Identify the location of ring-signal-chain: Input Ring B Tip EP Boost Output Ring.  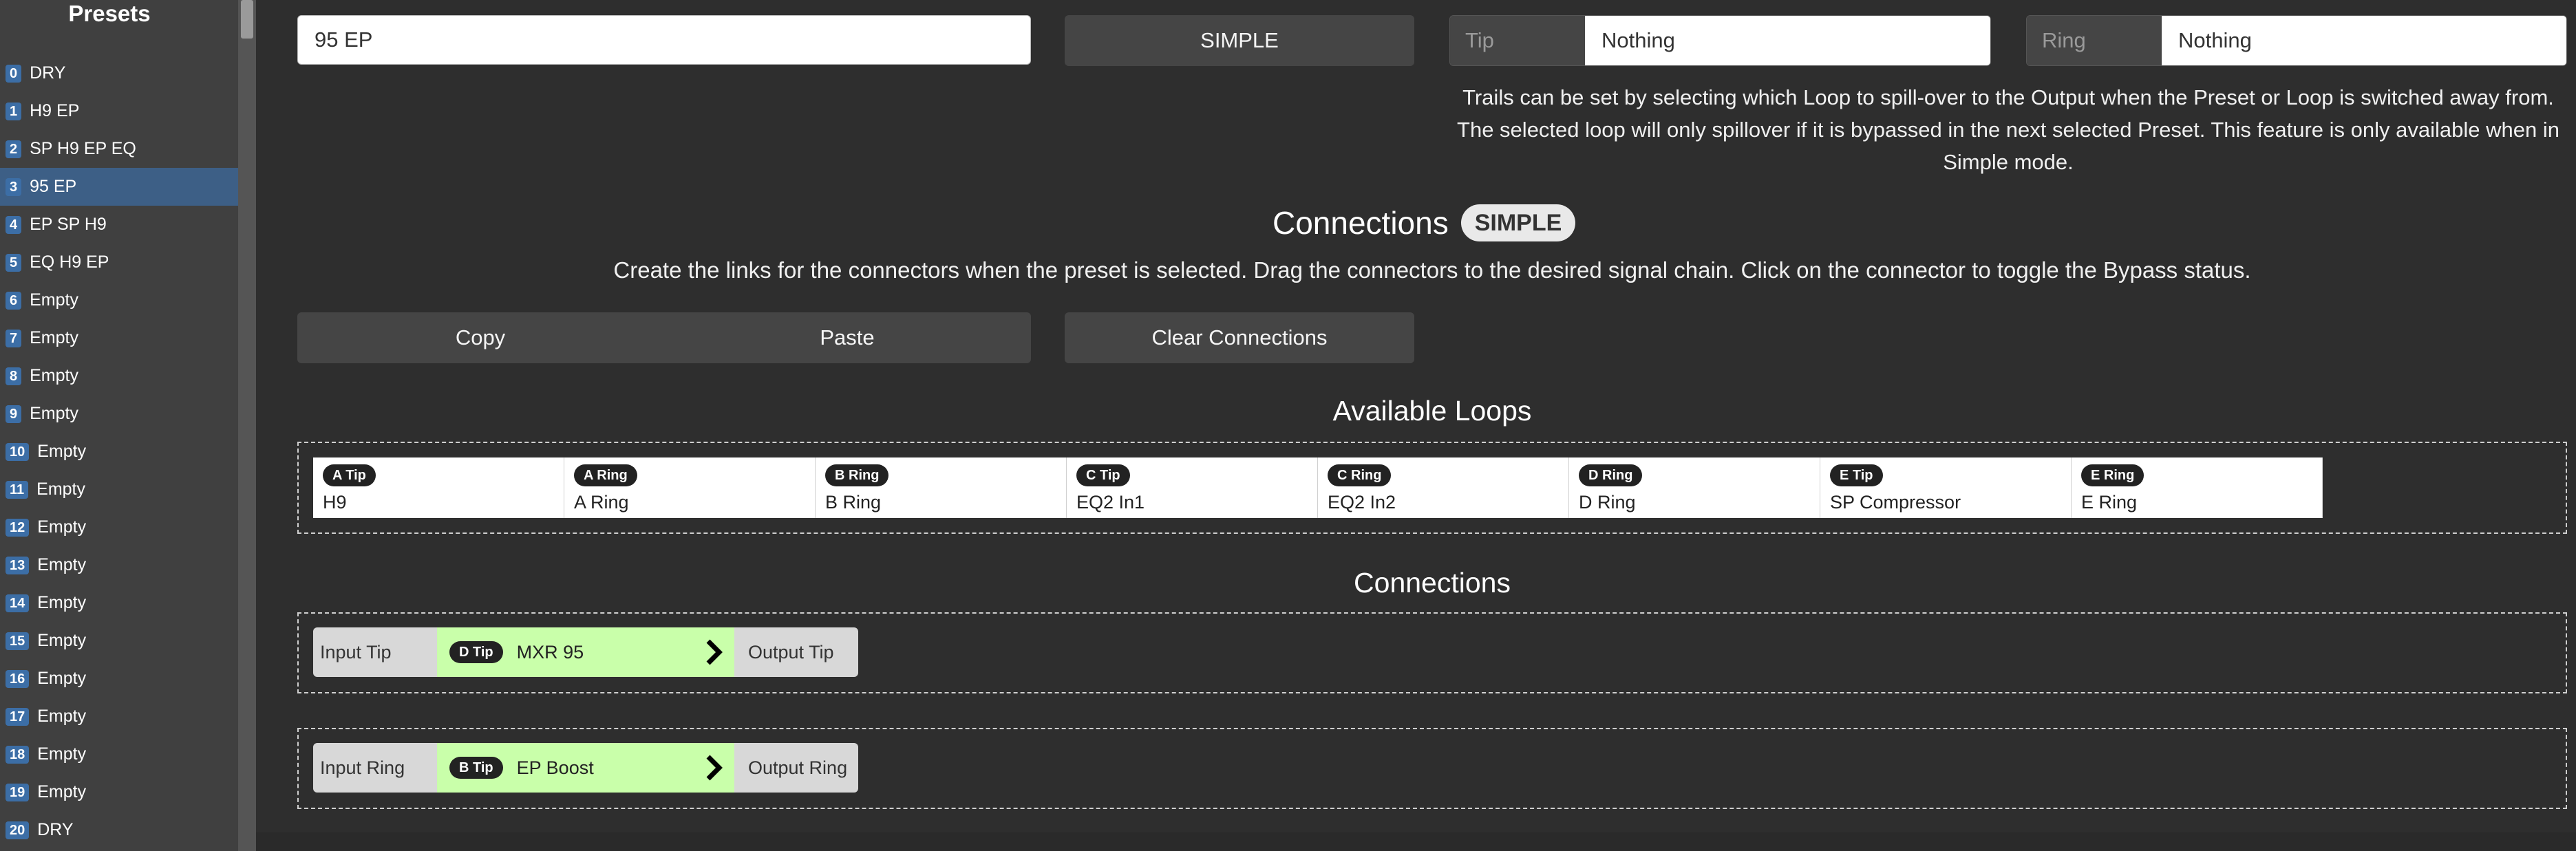
(585, 768).